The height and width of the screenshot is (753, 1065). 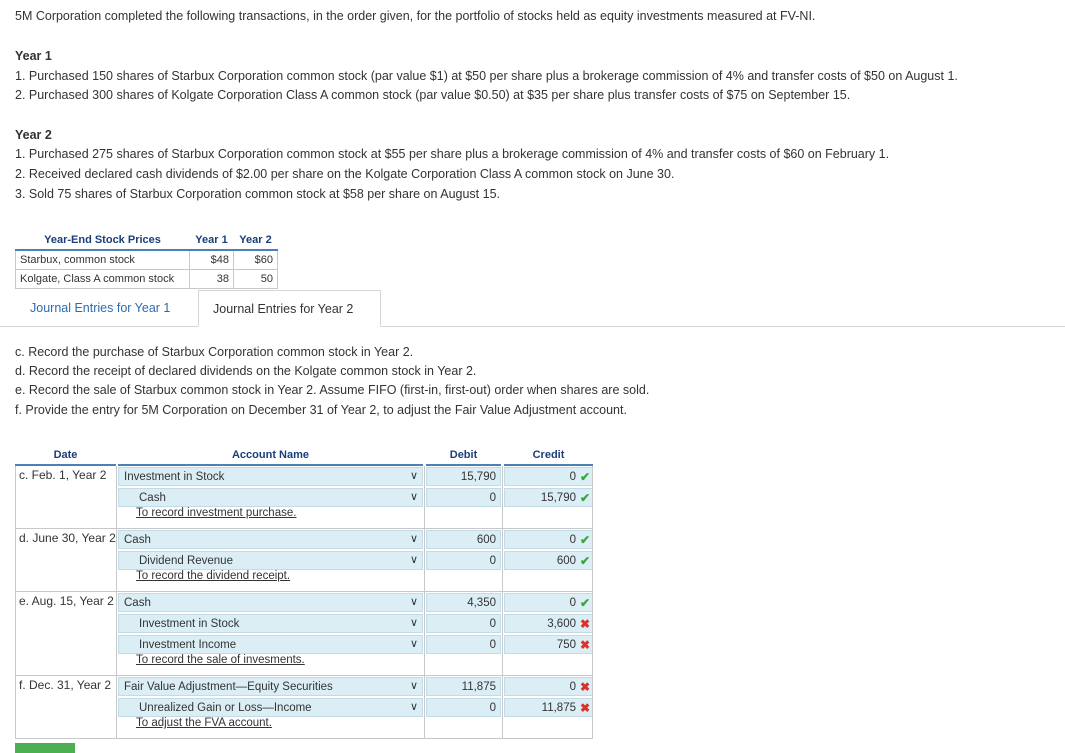 What do you see at coordinates (561, 624) in the screenshot?
I see `credit-value: 3,600` at bounding box center [561, 624].